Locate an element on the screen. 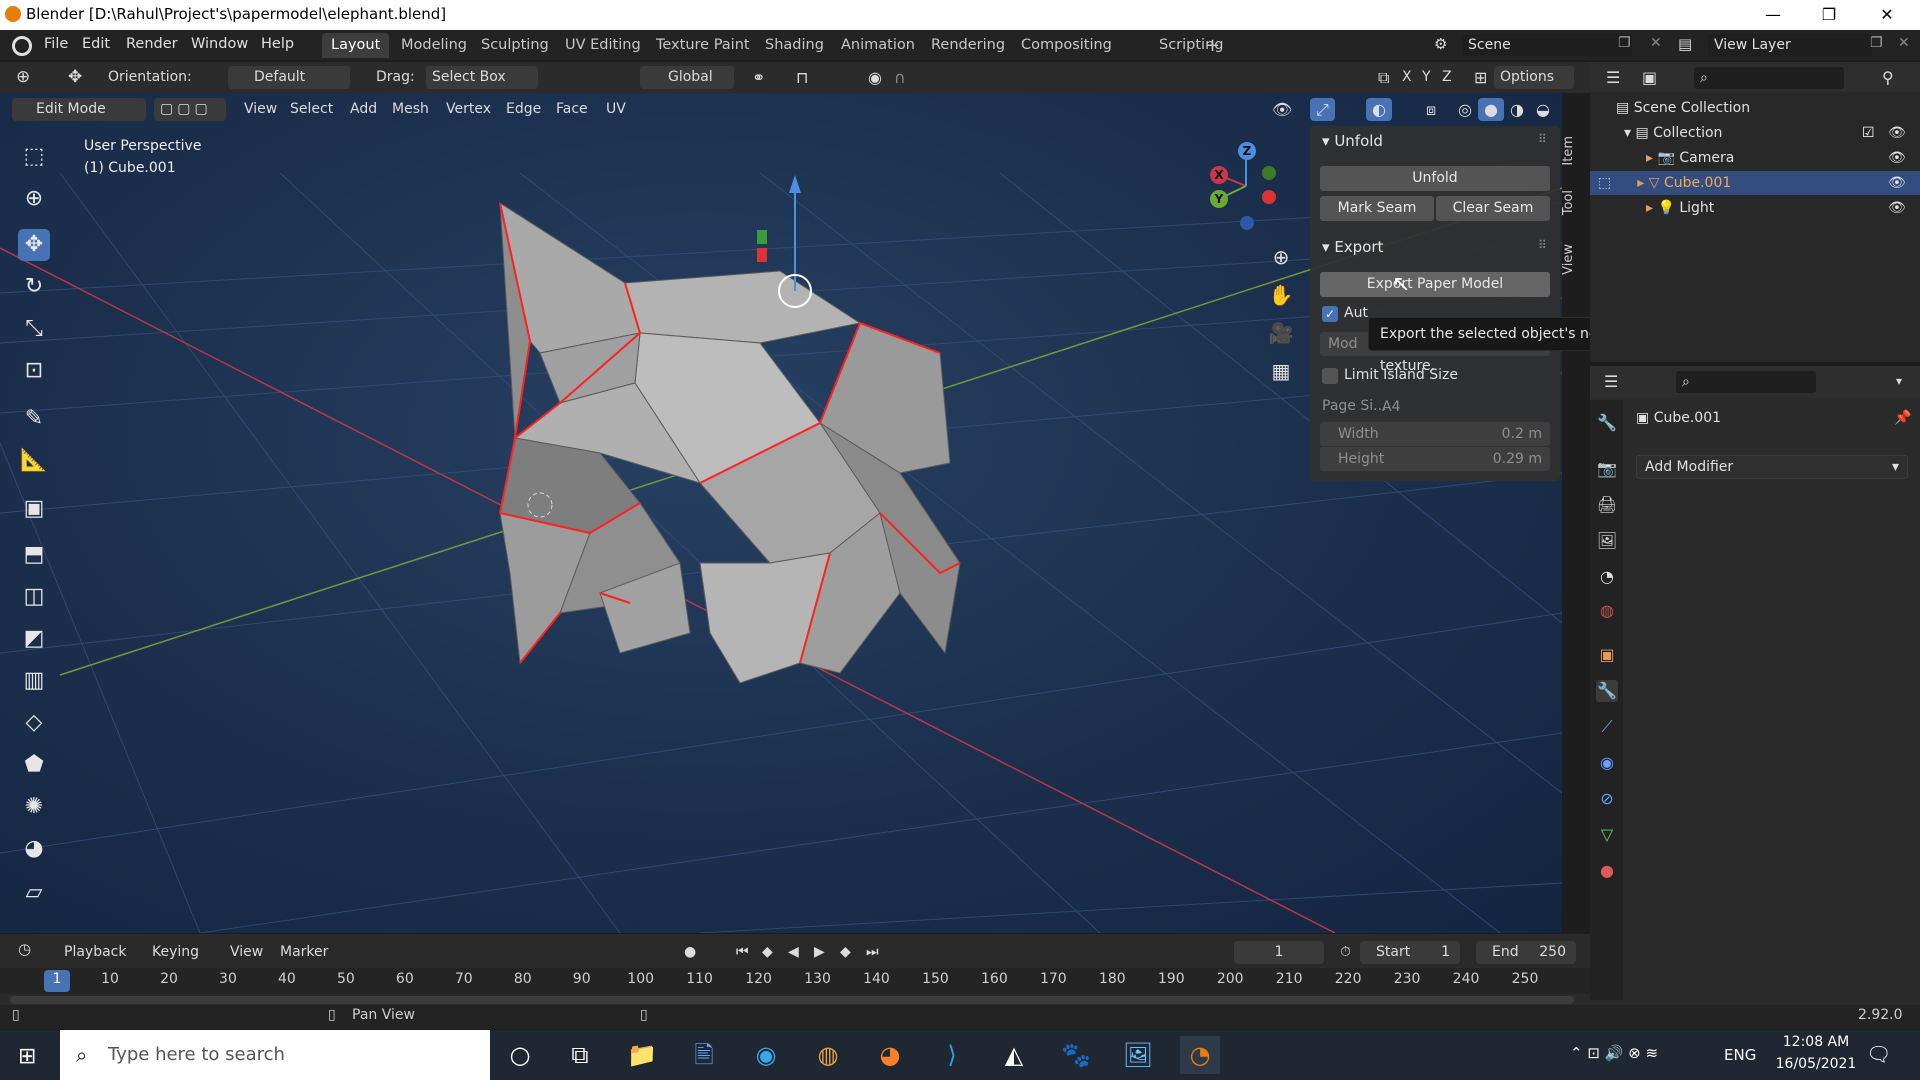 Image resolution: width=1920 pixels, height=1080 pixels. width-field: Width 0.2 m is located at coordinates (1435, 434).